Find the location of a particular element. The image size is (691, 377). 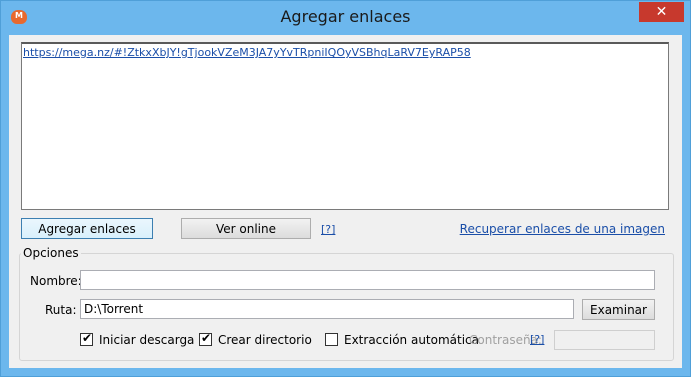

auto-extract-label: Extracción automática is located at coordinates (412, 340).